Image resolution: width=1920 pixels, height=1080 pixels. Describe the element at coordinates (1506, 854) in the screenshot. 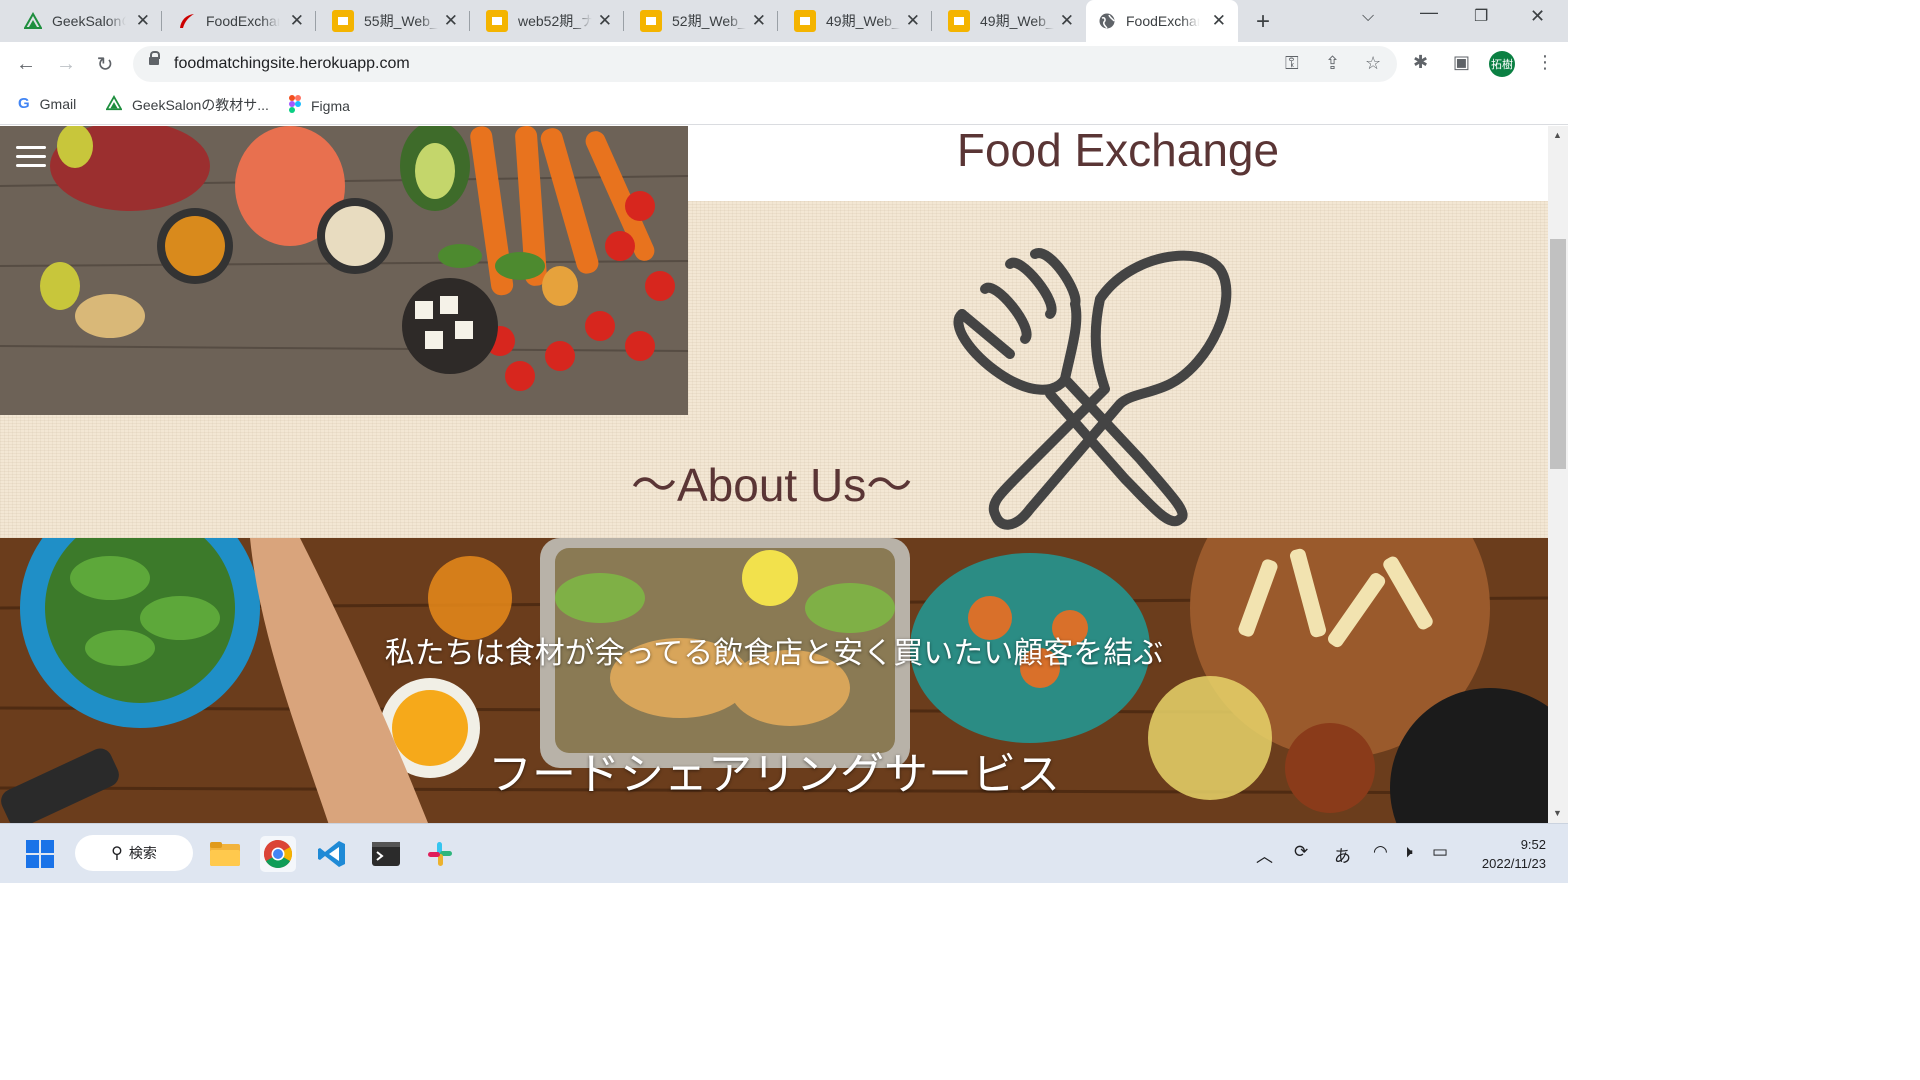

I see `taskbar-clock: 9:52 2022/11/23` at that location.